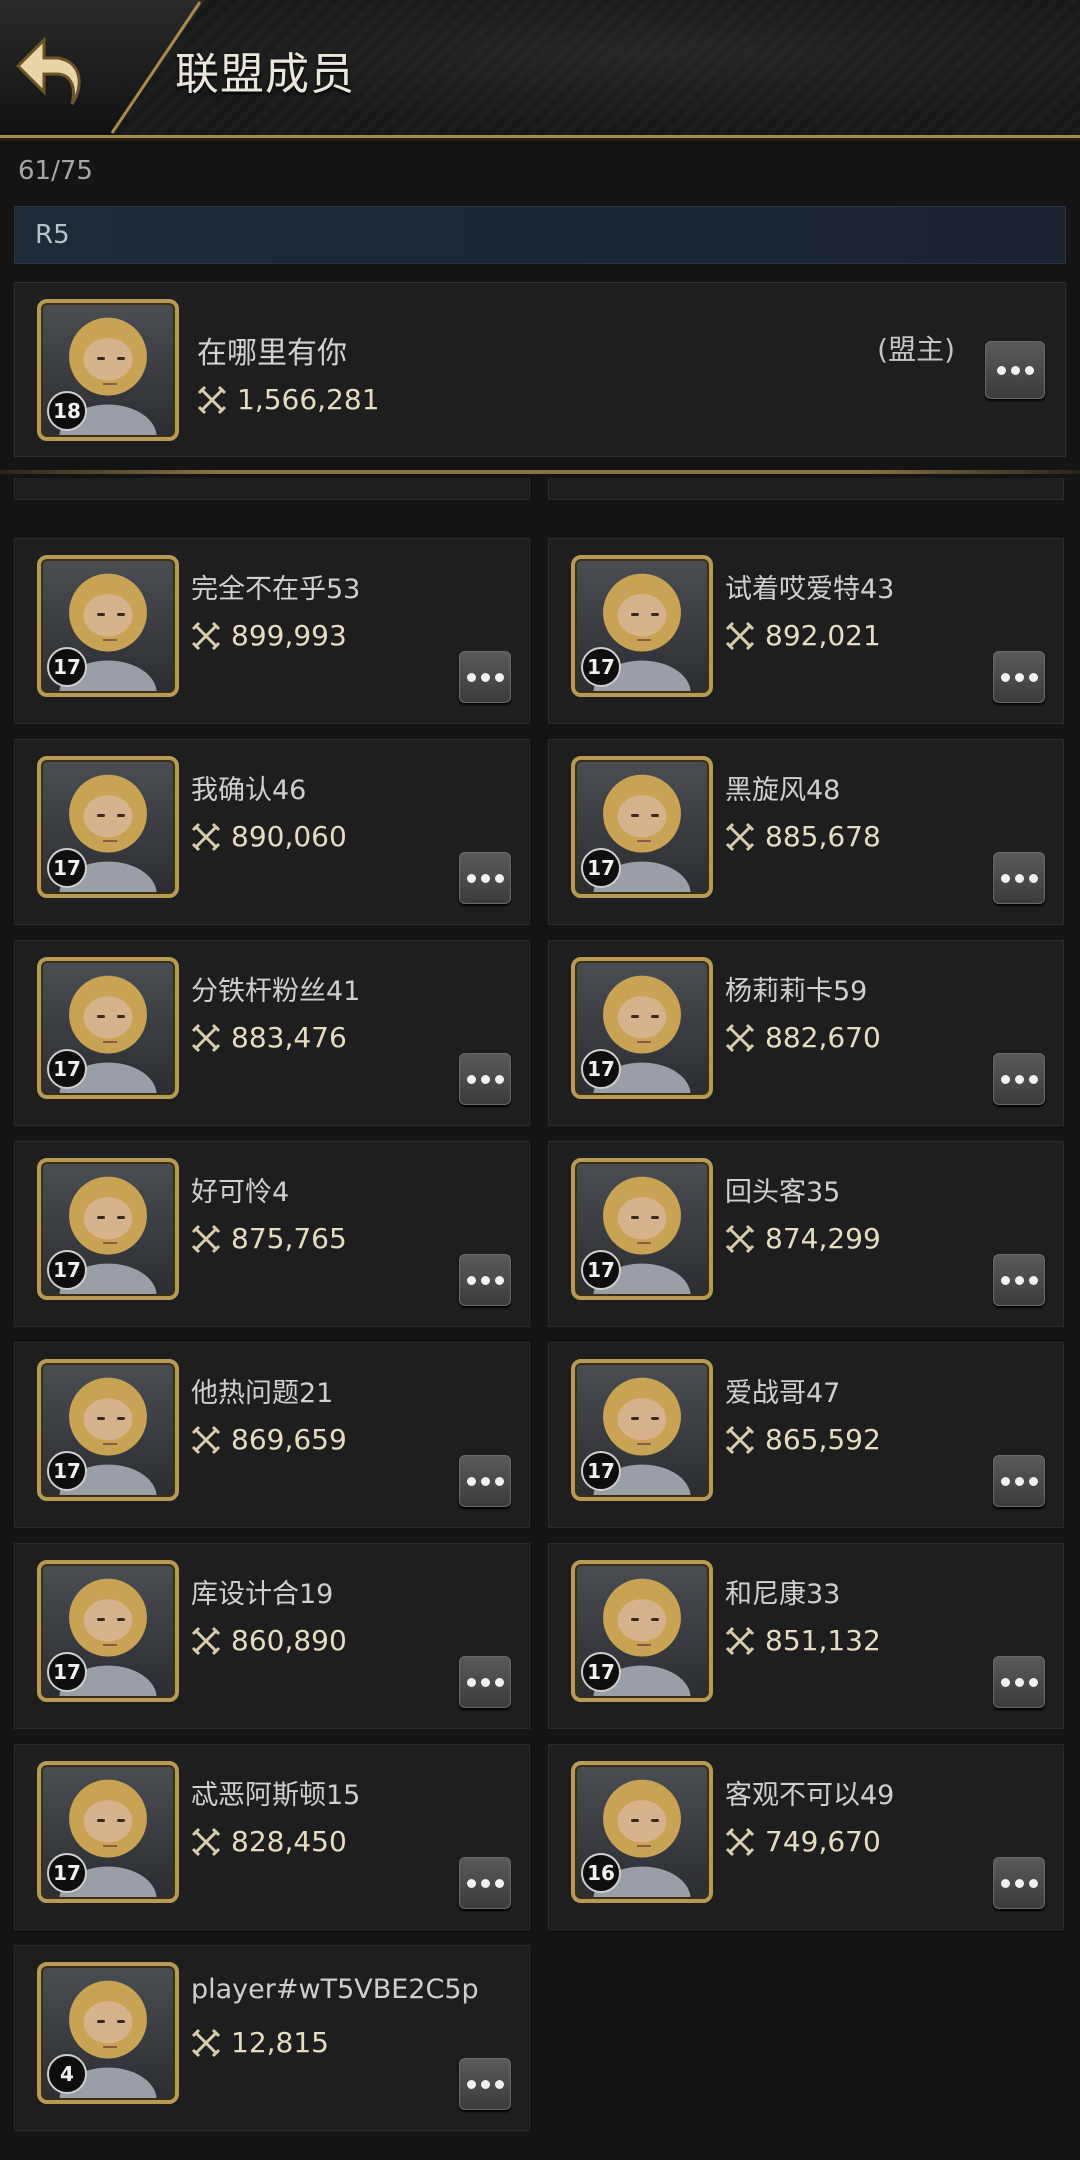 The width and height of the screenshot is (1080, 2160). Describe the element at coordinates (783, 790) in the screenshot. I see `member-name: 黑旋风48` at that location.